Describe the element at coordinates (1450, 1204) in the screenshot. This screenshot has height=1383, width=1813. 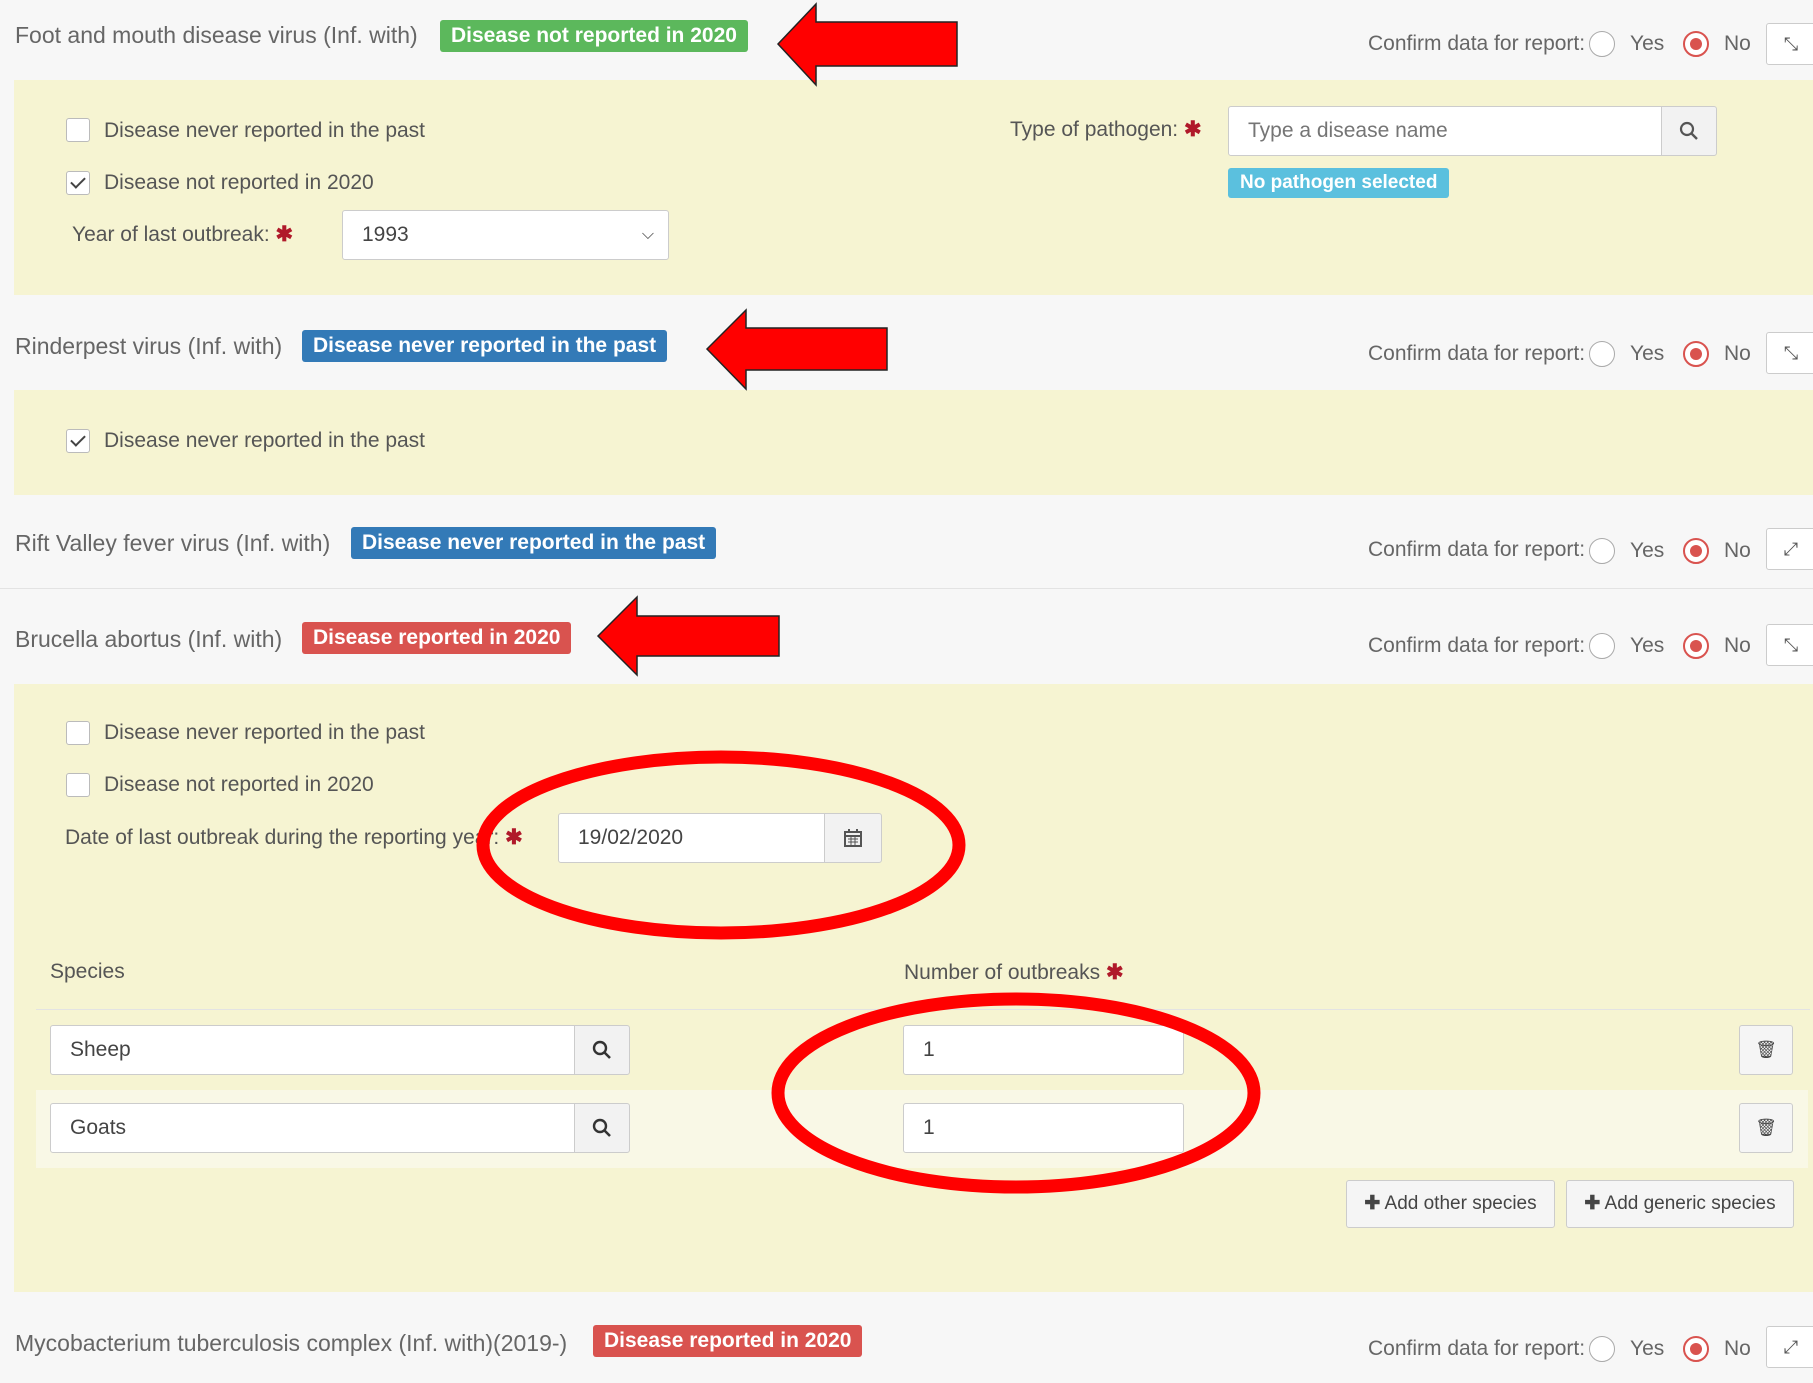
I see `add-other-species-button: ✚ Add other species` at that location.